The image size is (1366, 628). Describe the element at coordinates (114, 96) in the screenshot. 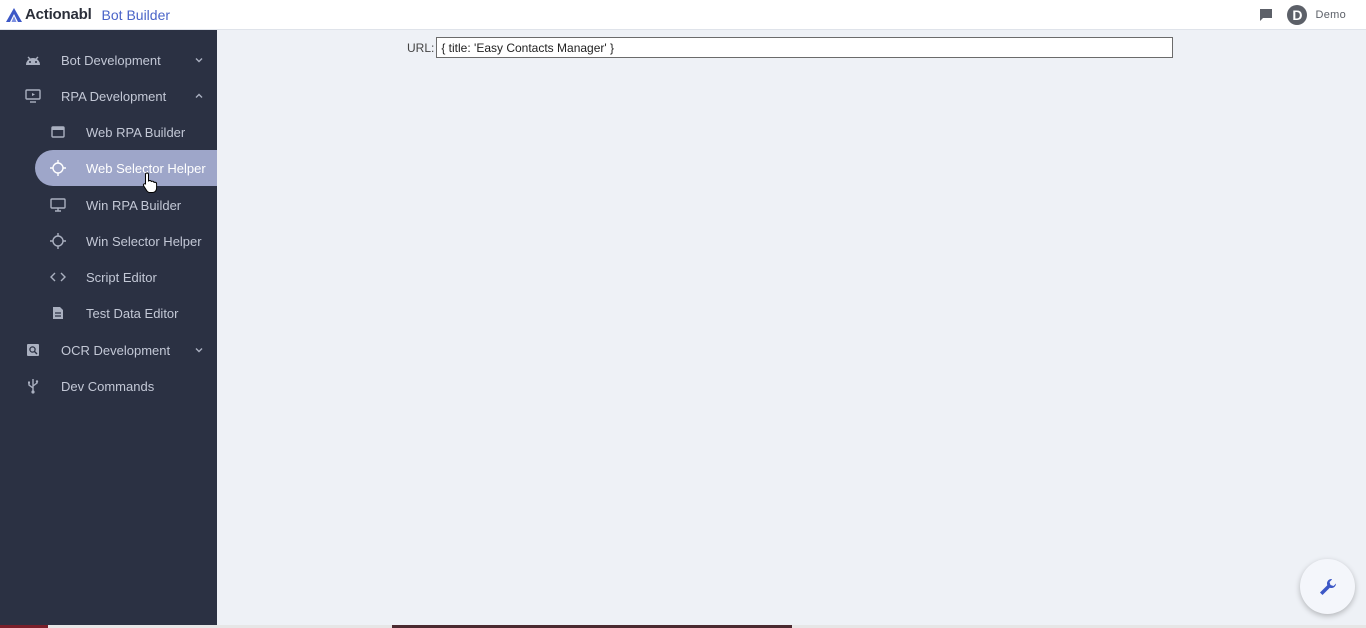

I see `sidebar-item-label: RPA Development` at that location.